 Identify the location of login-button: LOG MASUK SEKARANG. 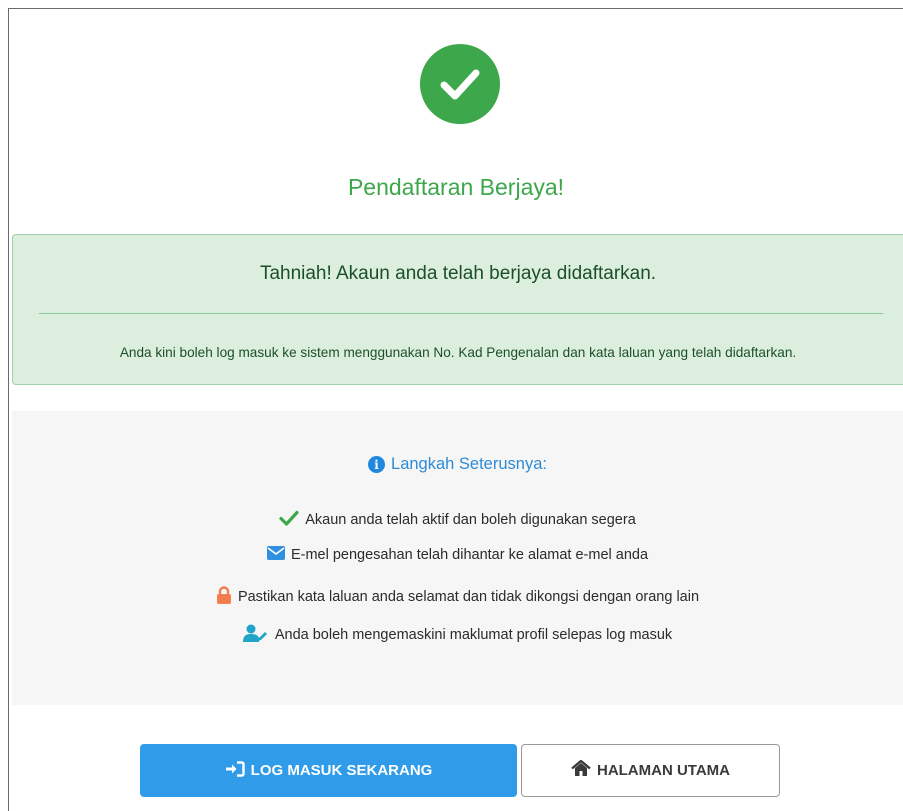
(328, 770).